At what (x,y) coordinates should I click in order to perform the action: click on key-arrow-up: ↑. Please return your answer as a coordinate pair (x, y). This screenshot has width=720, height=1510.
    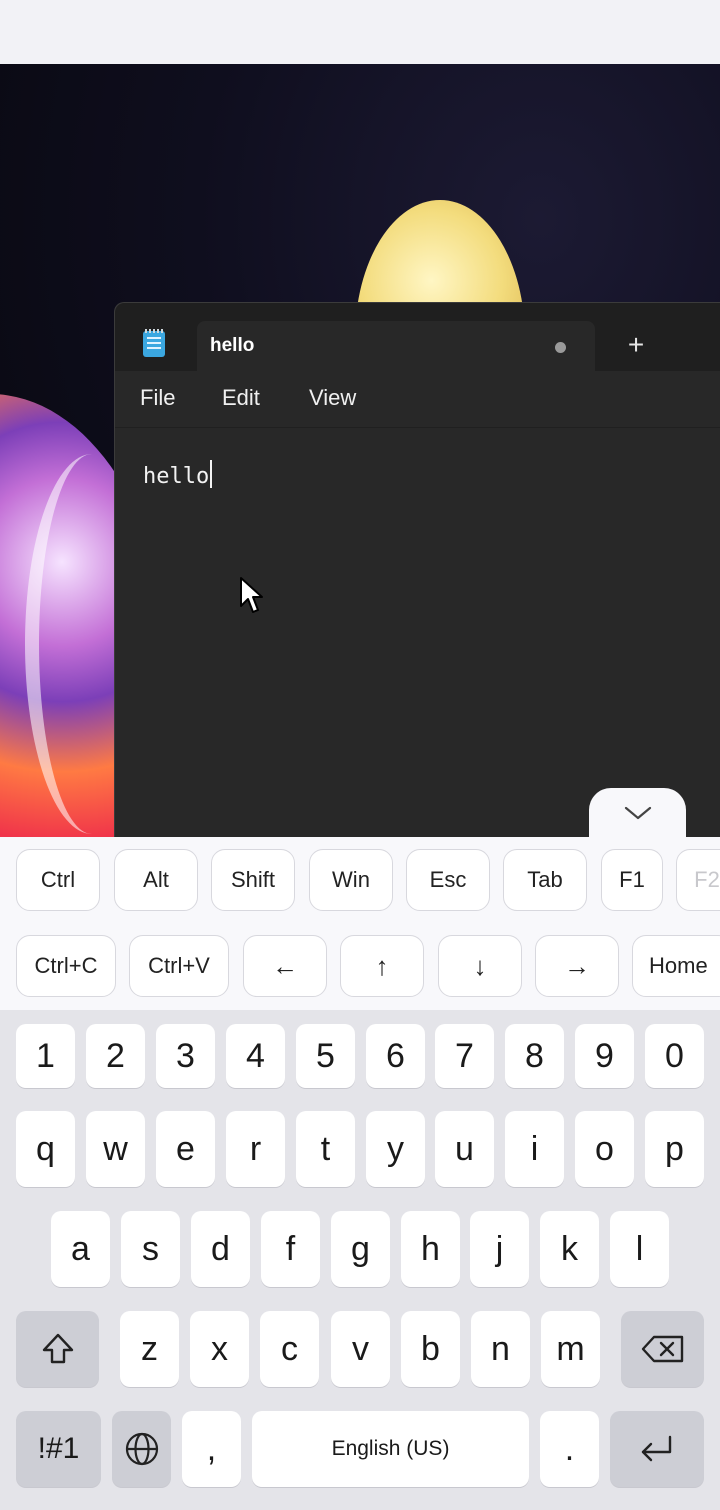
    Looking at the image, I should click on (382, 966).